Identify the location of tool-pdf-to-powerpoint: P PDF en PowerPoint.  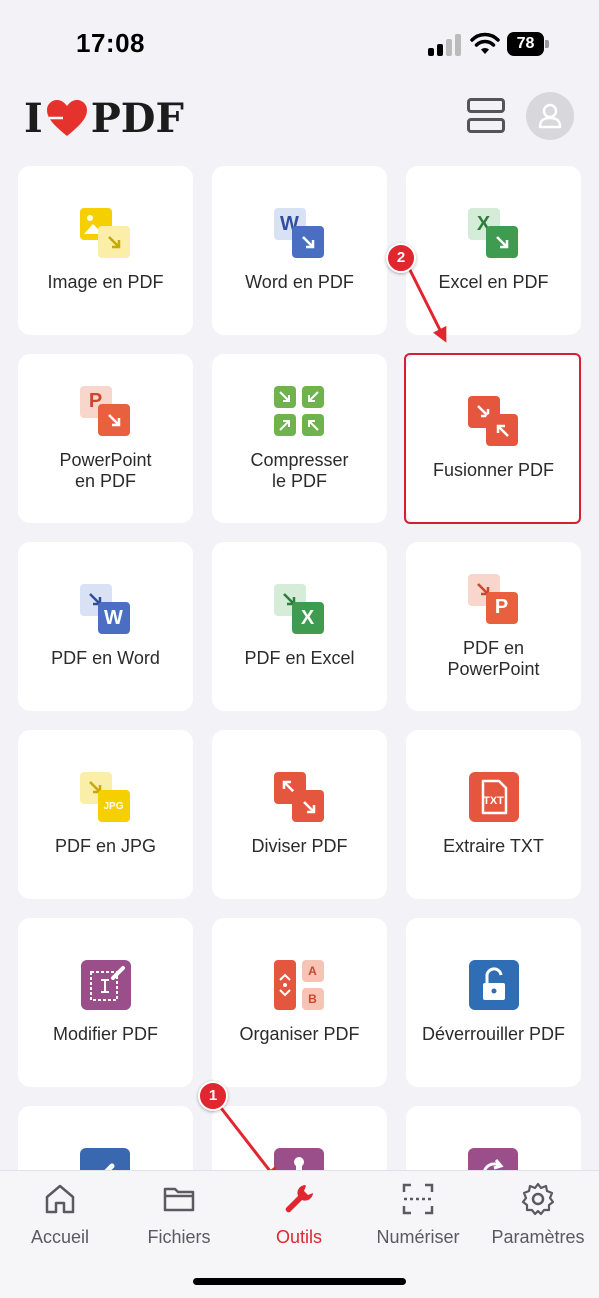
(493, 626).